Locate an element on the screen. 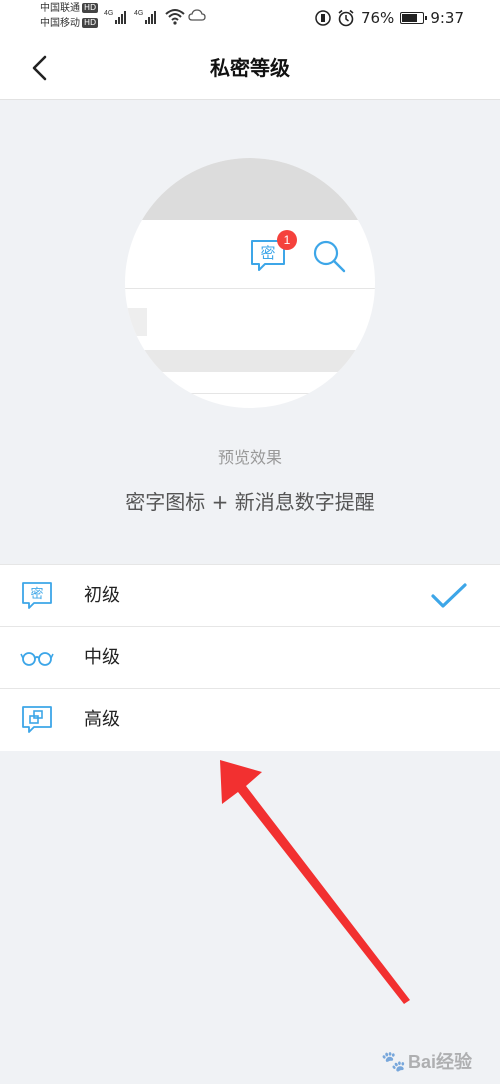 This screenshot has height=1084, width=500. squares-bubble-icon is located at coordinates (37, 719).